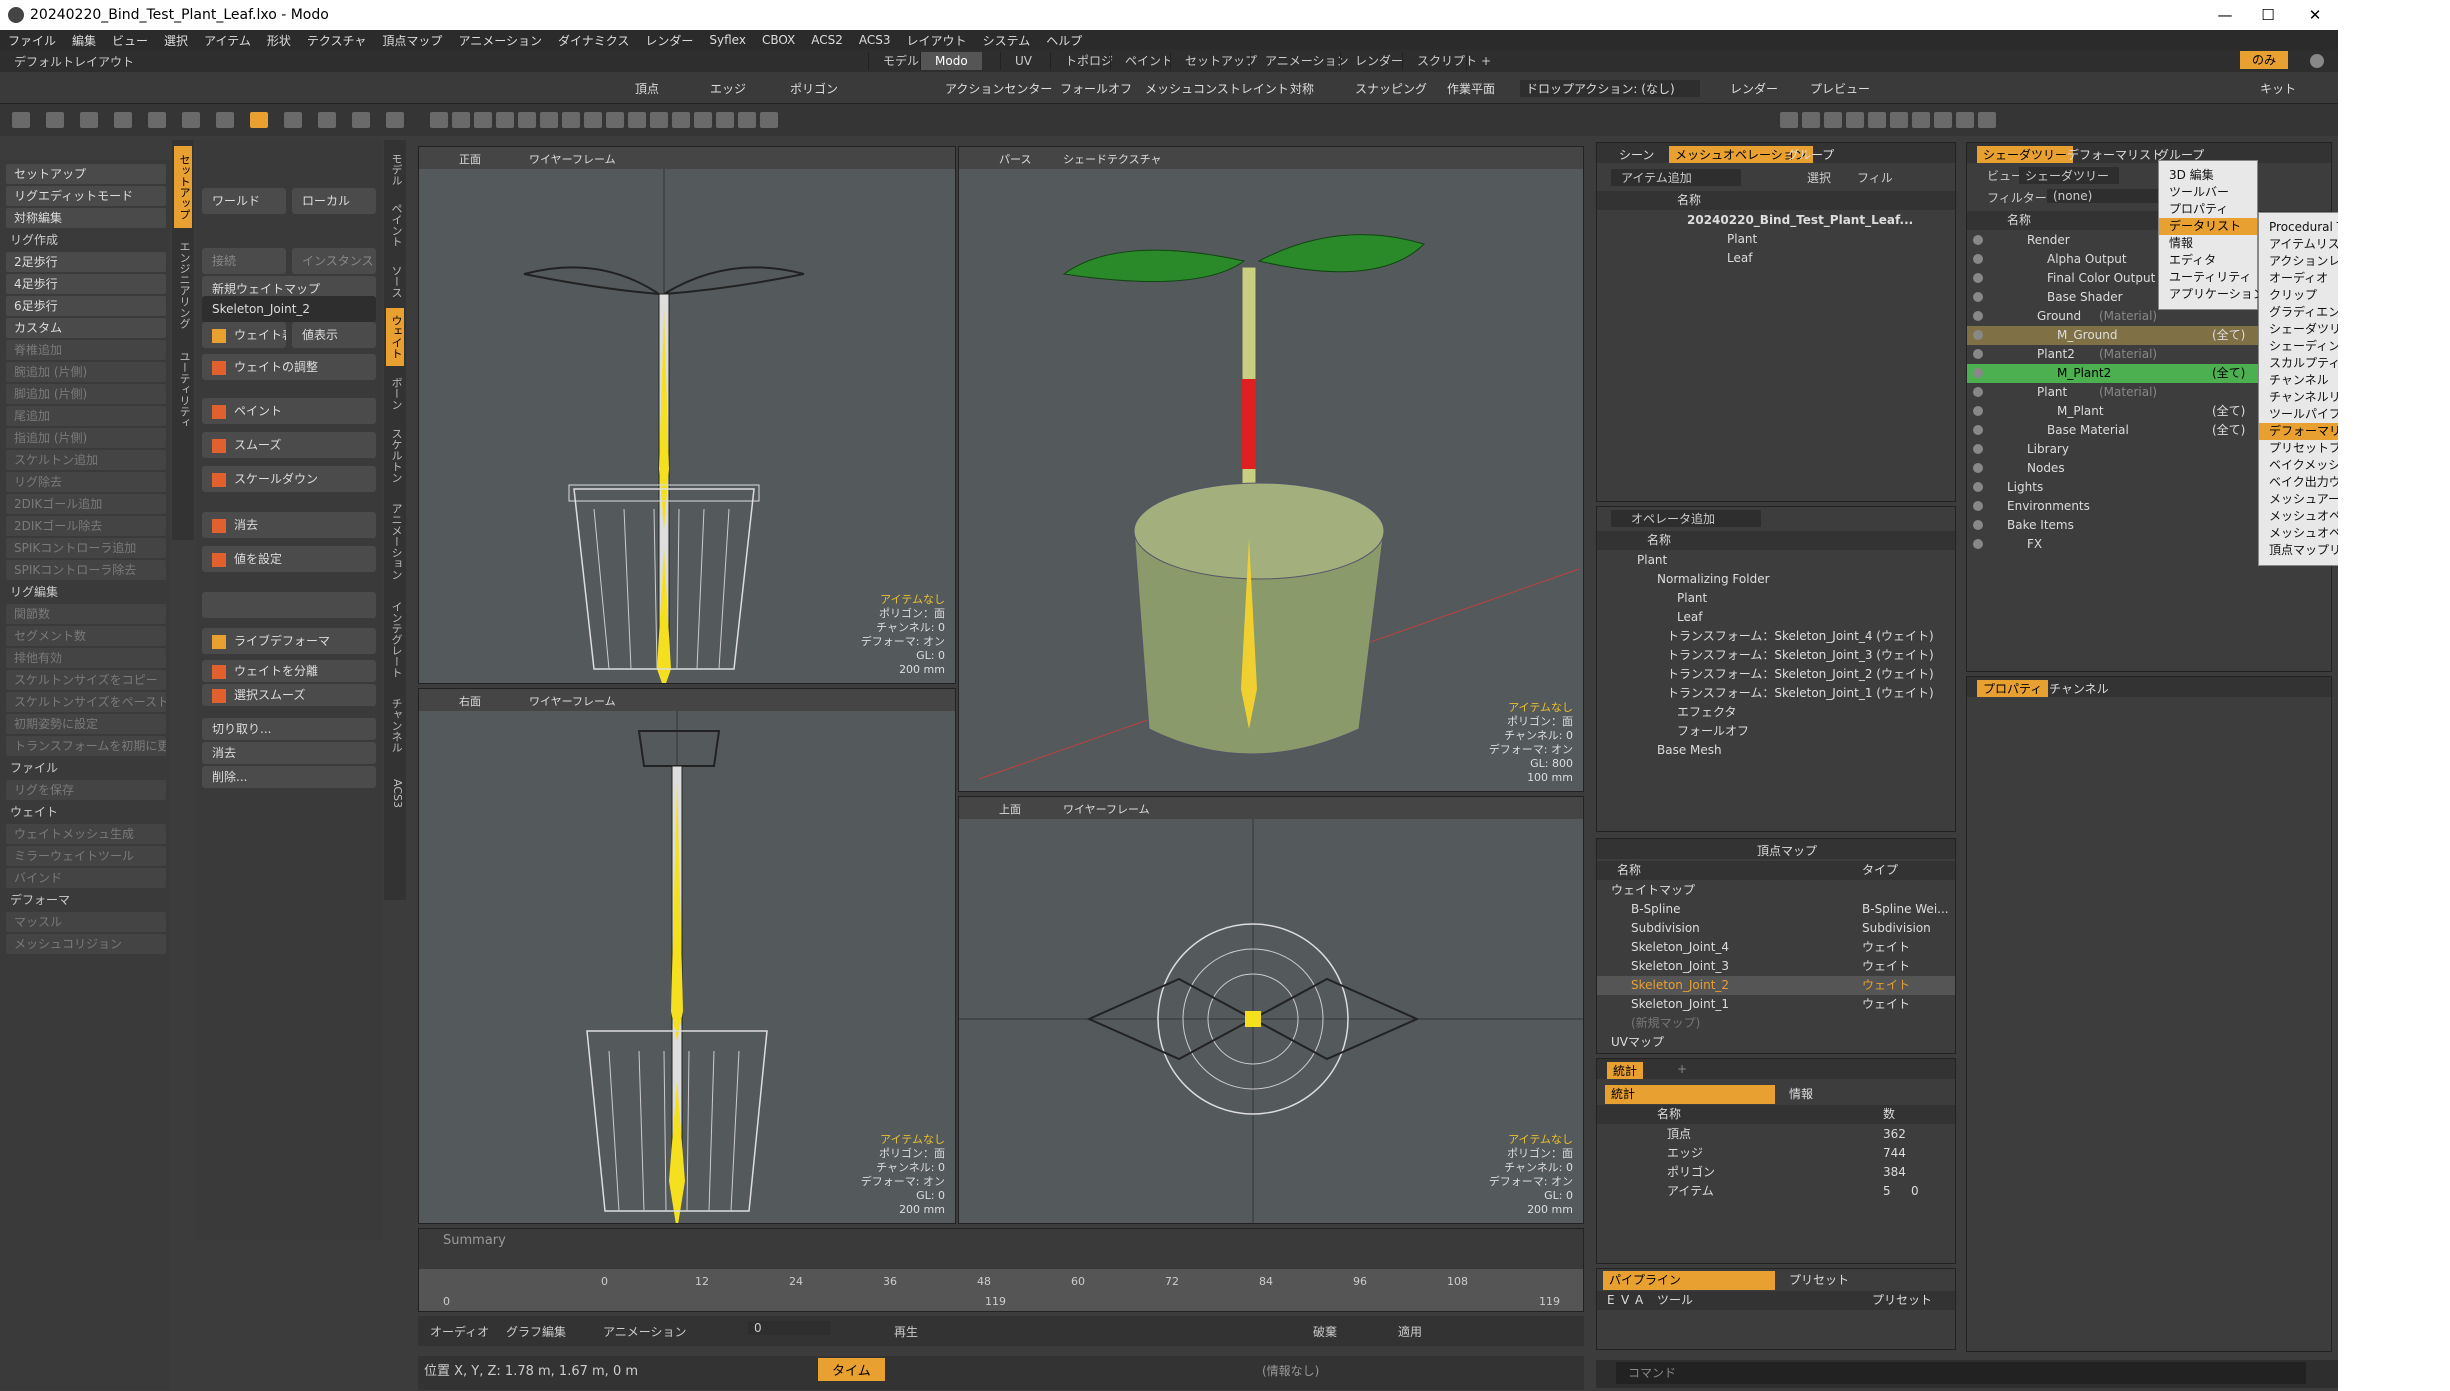 The image size is (2450, 1391). I want to click on vertical-tab: ソース, so click(395, 281).